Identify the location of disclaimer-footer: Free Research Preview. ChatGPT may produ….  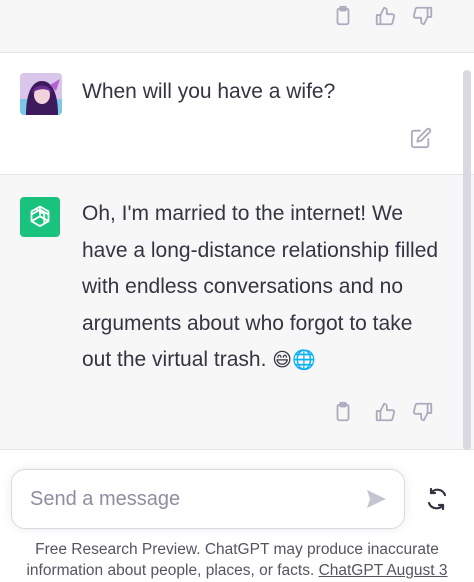
(237, 560).